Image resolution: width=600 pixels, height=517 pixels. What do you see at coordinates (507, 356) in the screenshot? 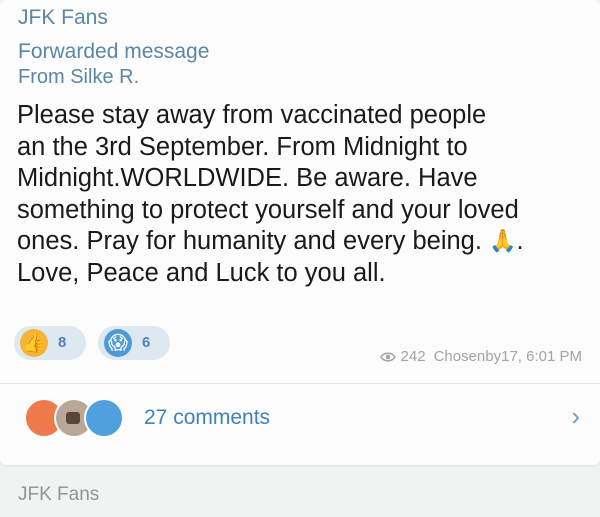
I see `author-time: Chosenby17, 6:01 PM` at bounding box center [507, 356].